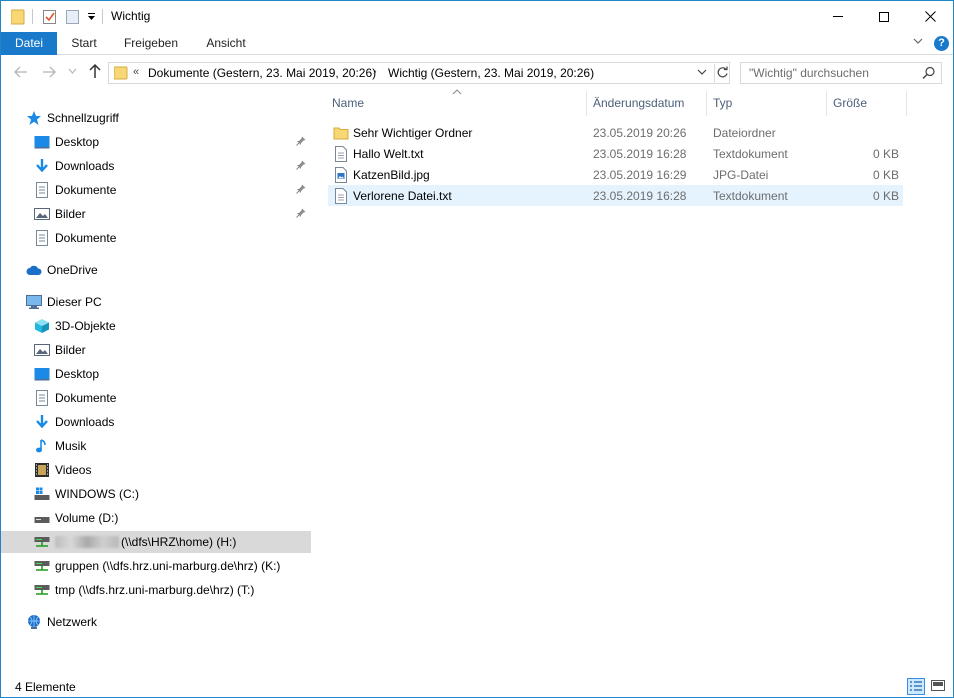 The image size is (954, 698). What do you see at coordinates (34, 270) in the screenshot?
I see `cloud-icon` at bounding box center [34, 270].